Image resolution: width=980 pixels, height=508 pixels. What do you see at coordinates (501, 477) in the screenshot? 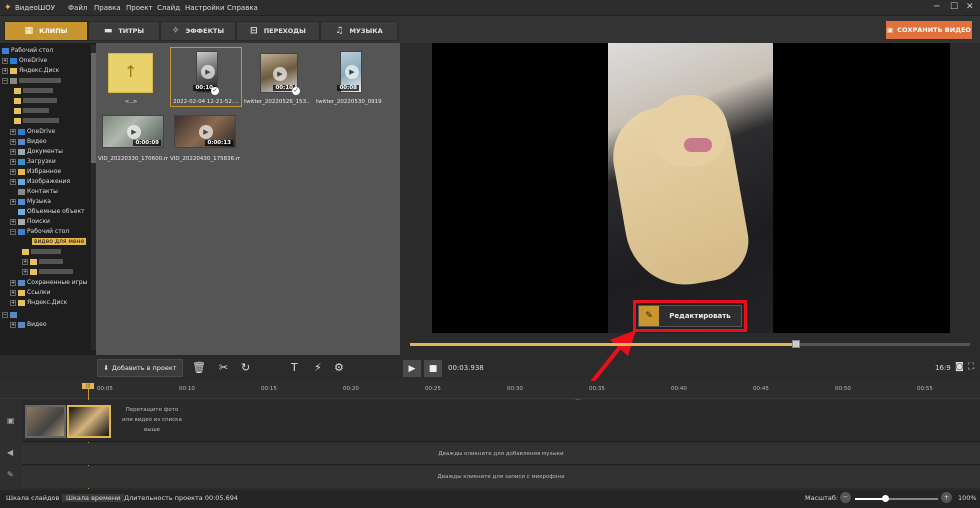
I see `microphone-track: Дважды кликните для записи с микрофона` at bounding box center [501, 477].